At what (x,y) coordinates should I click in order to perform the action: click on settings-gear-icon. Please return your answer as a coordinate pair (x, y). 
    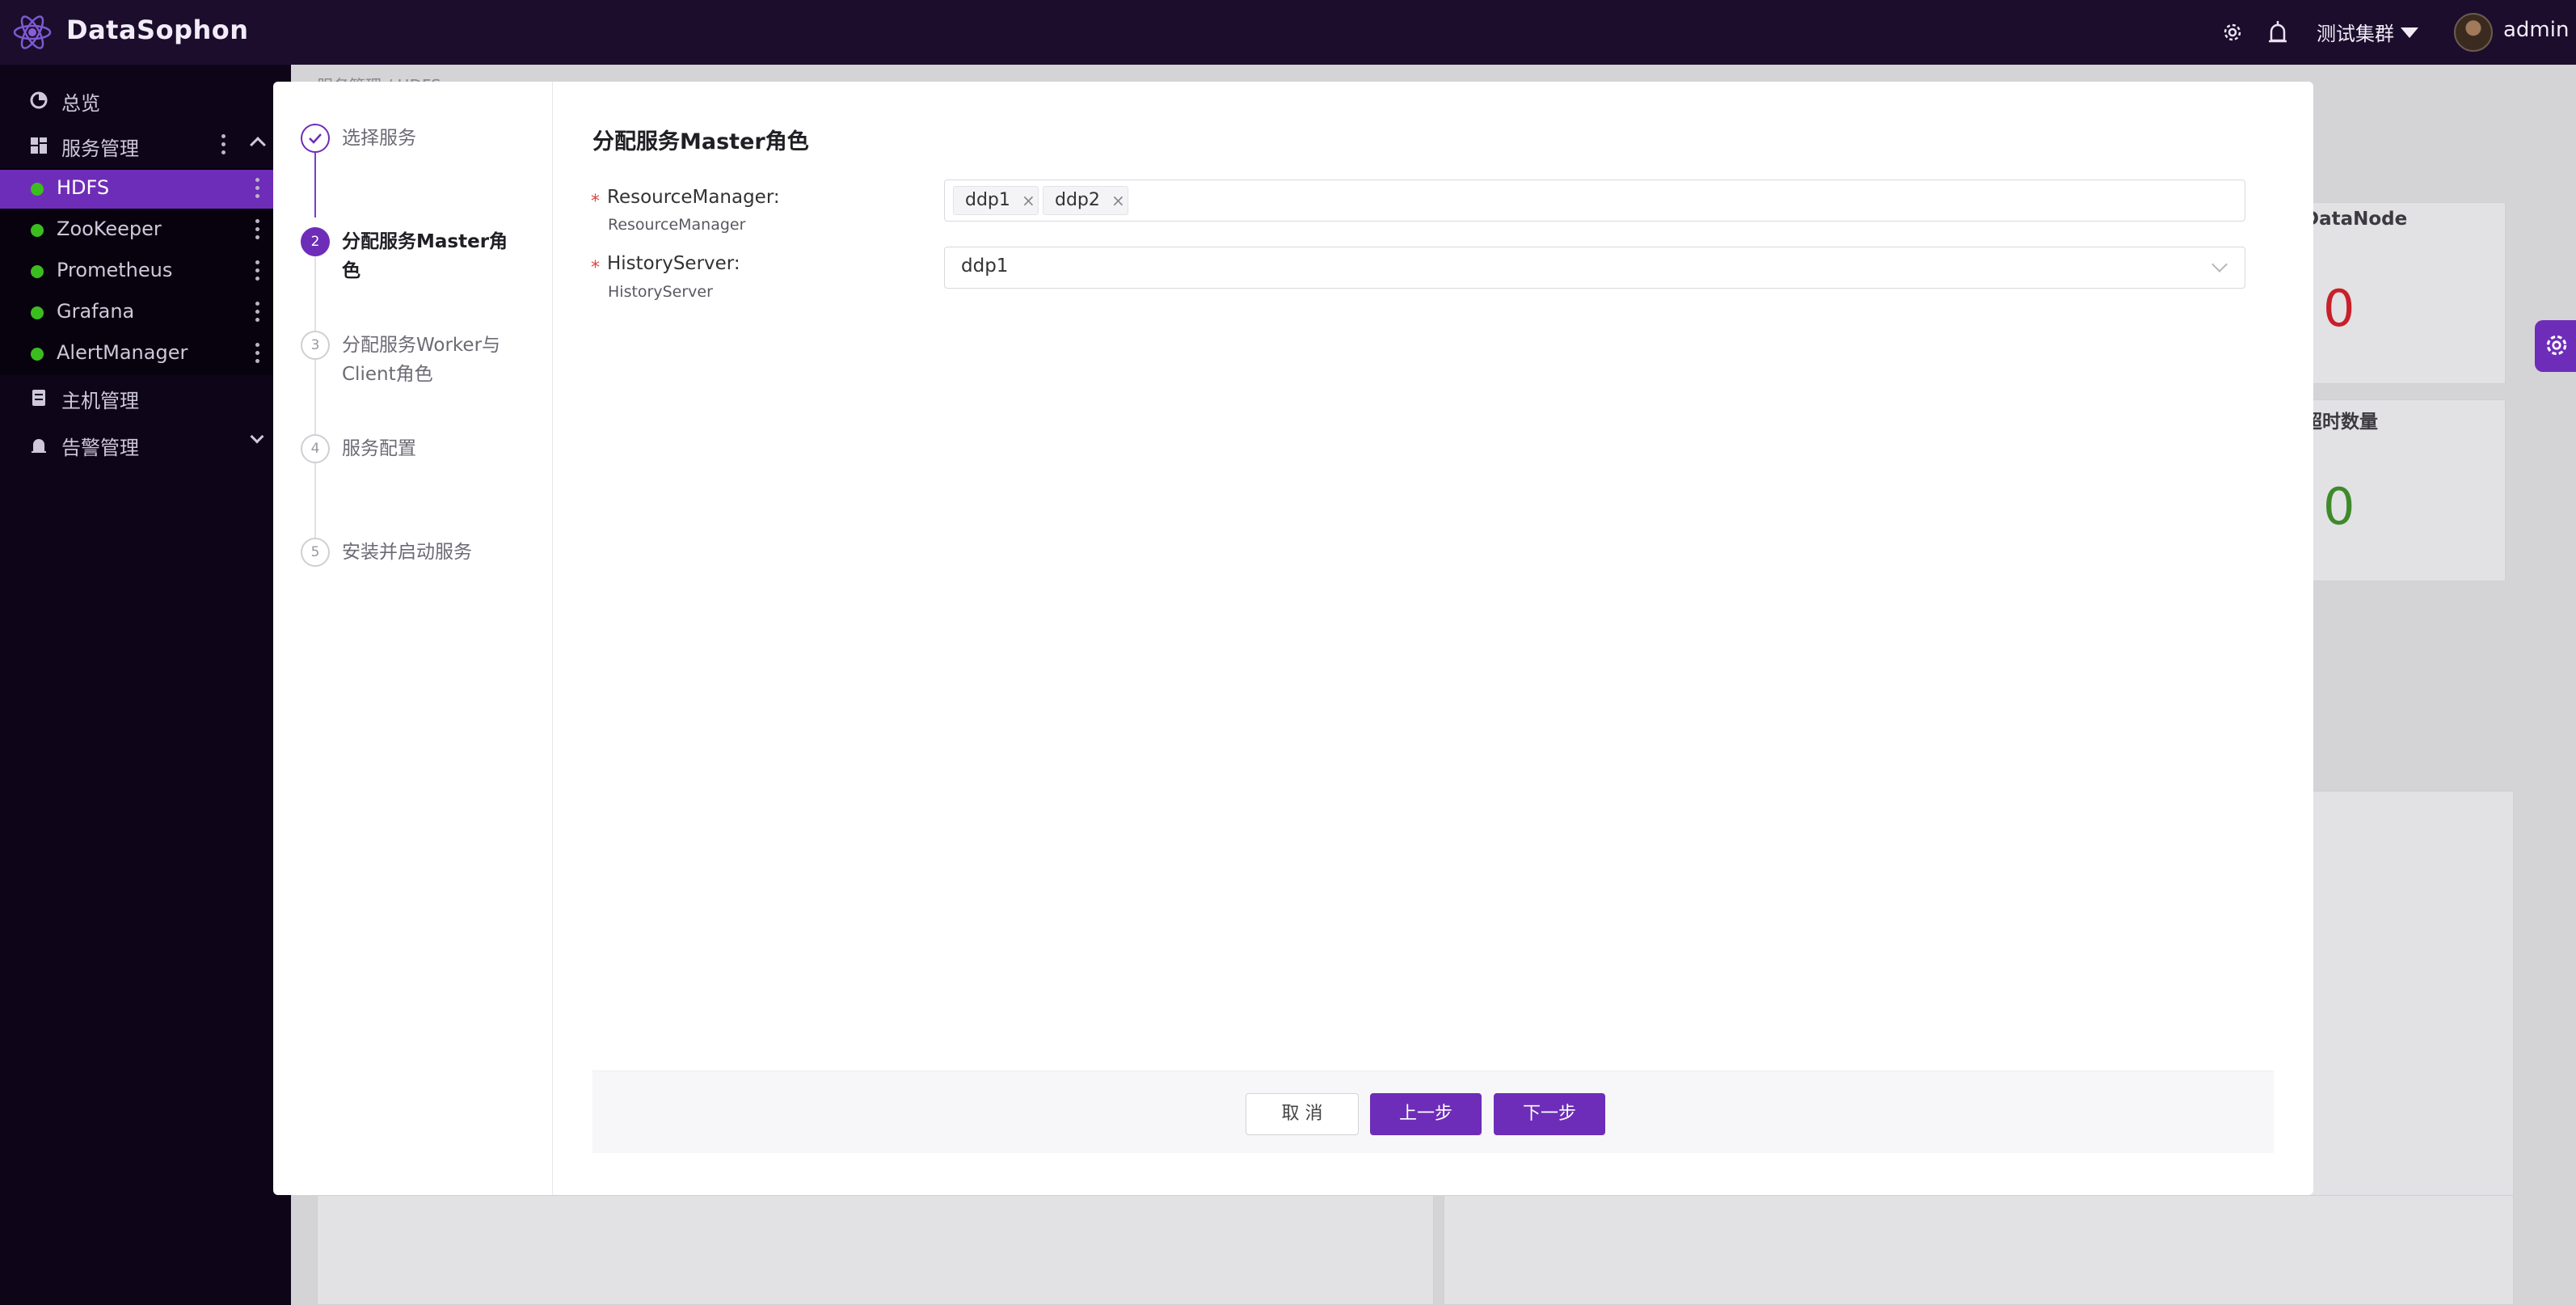
    Looking at the image, I should click on (2232, 32).